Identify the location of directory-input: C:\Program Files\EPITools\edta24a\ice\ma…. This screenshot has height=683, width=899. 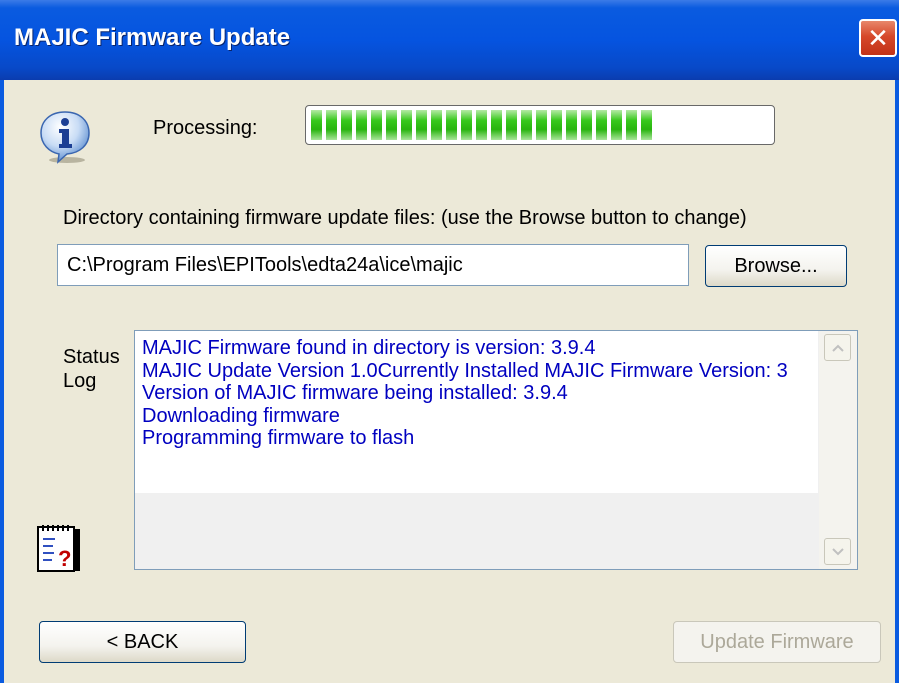
(373, 265).